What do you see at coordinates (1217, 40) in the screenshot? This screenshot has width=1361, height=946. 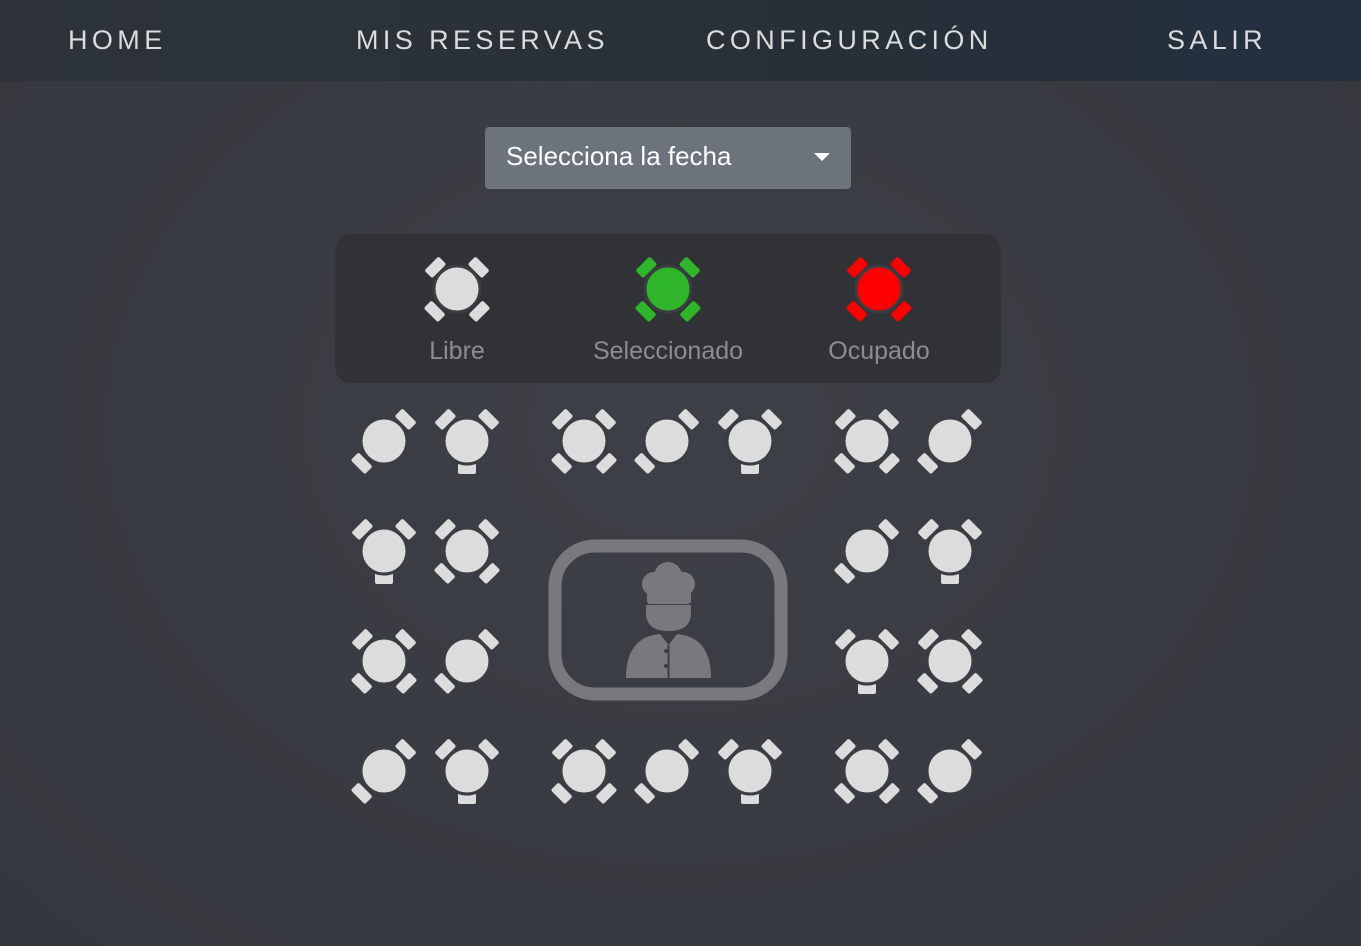 I see `nav-salir: SALIR` at bounding box center [1217, 40].